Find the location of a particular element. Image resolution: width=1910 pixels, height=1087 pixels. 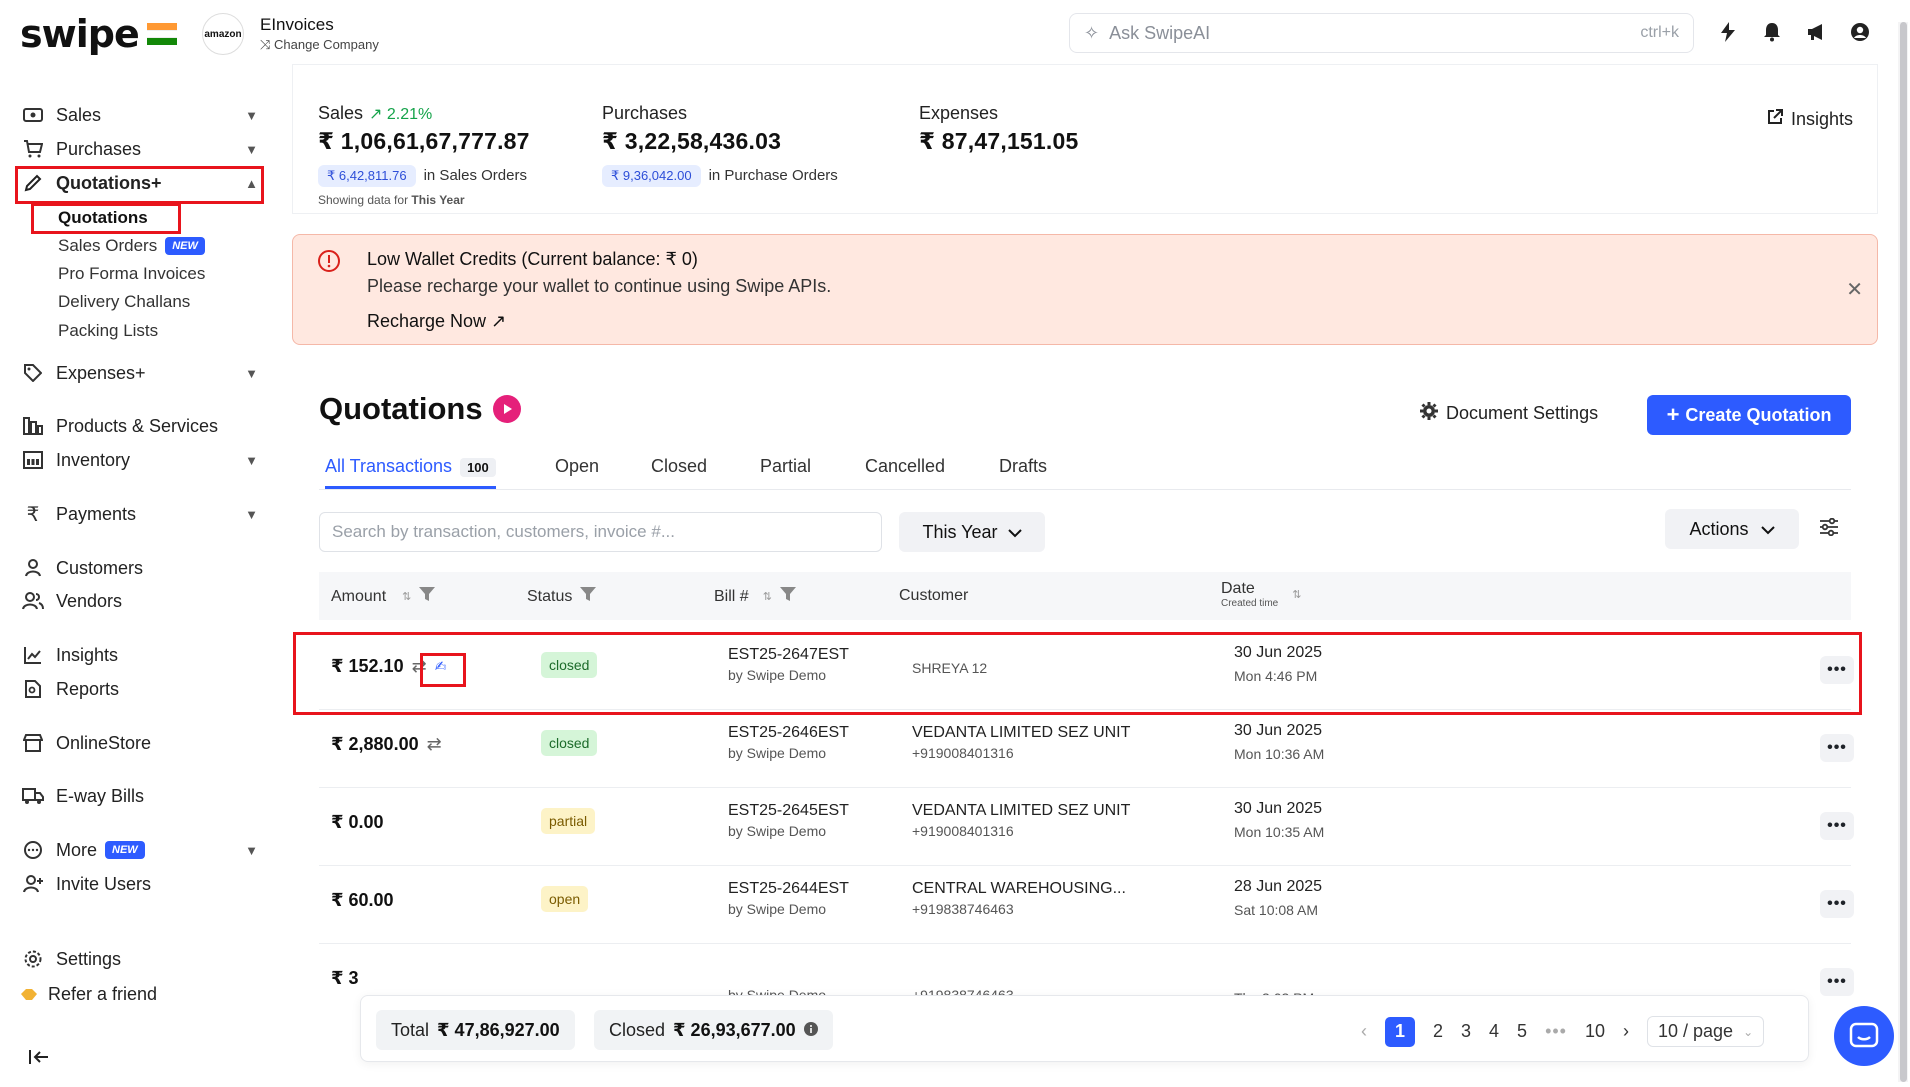

actions-dropdown: Actions is located at coordinates (1732, 529).